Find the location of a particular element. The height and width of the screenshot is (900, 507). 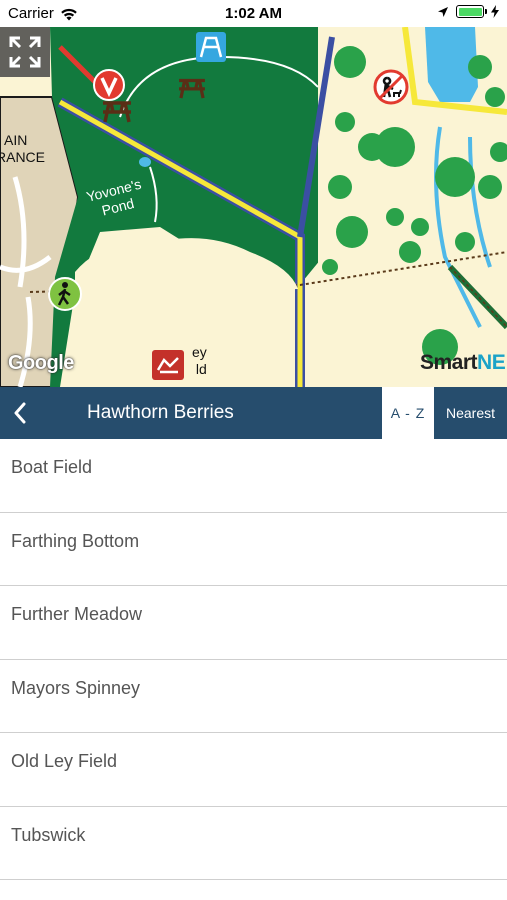

smartne-logo-suffix: NE is located at coordinates (491, 362).